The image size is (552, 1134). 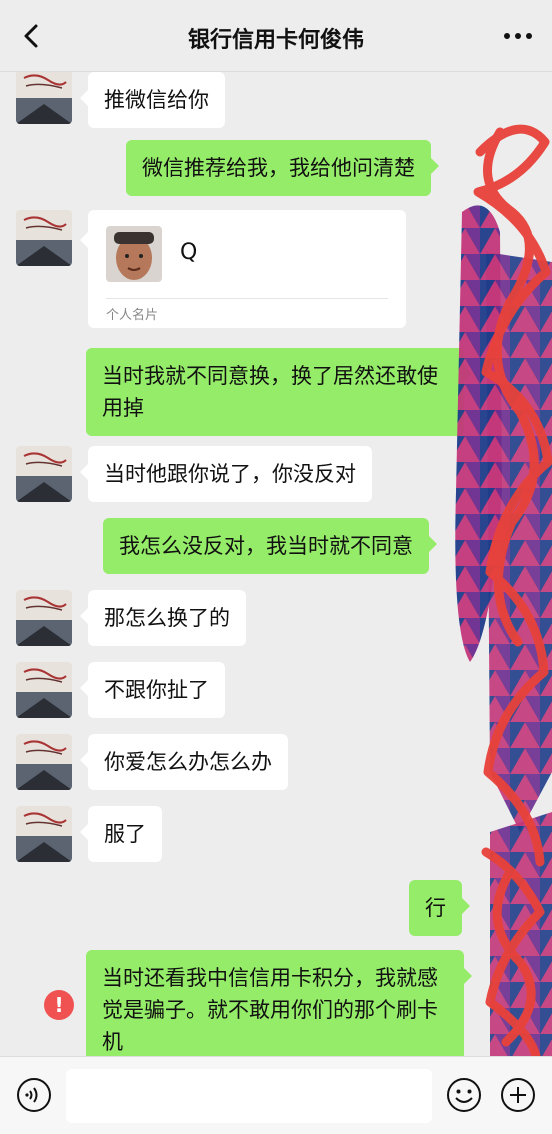 I want to click on chat-header: 银行信用卡何俊伟, so click(x=276, y=36).